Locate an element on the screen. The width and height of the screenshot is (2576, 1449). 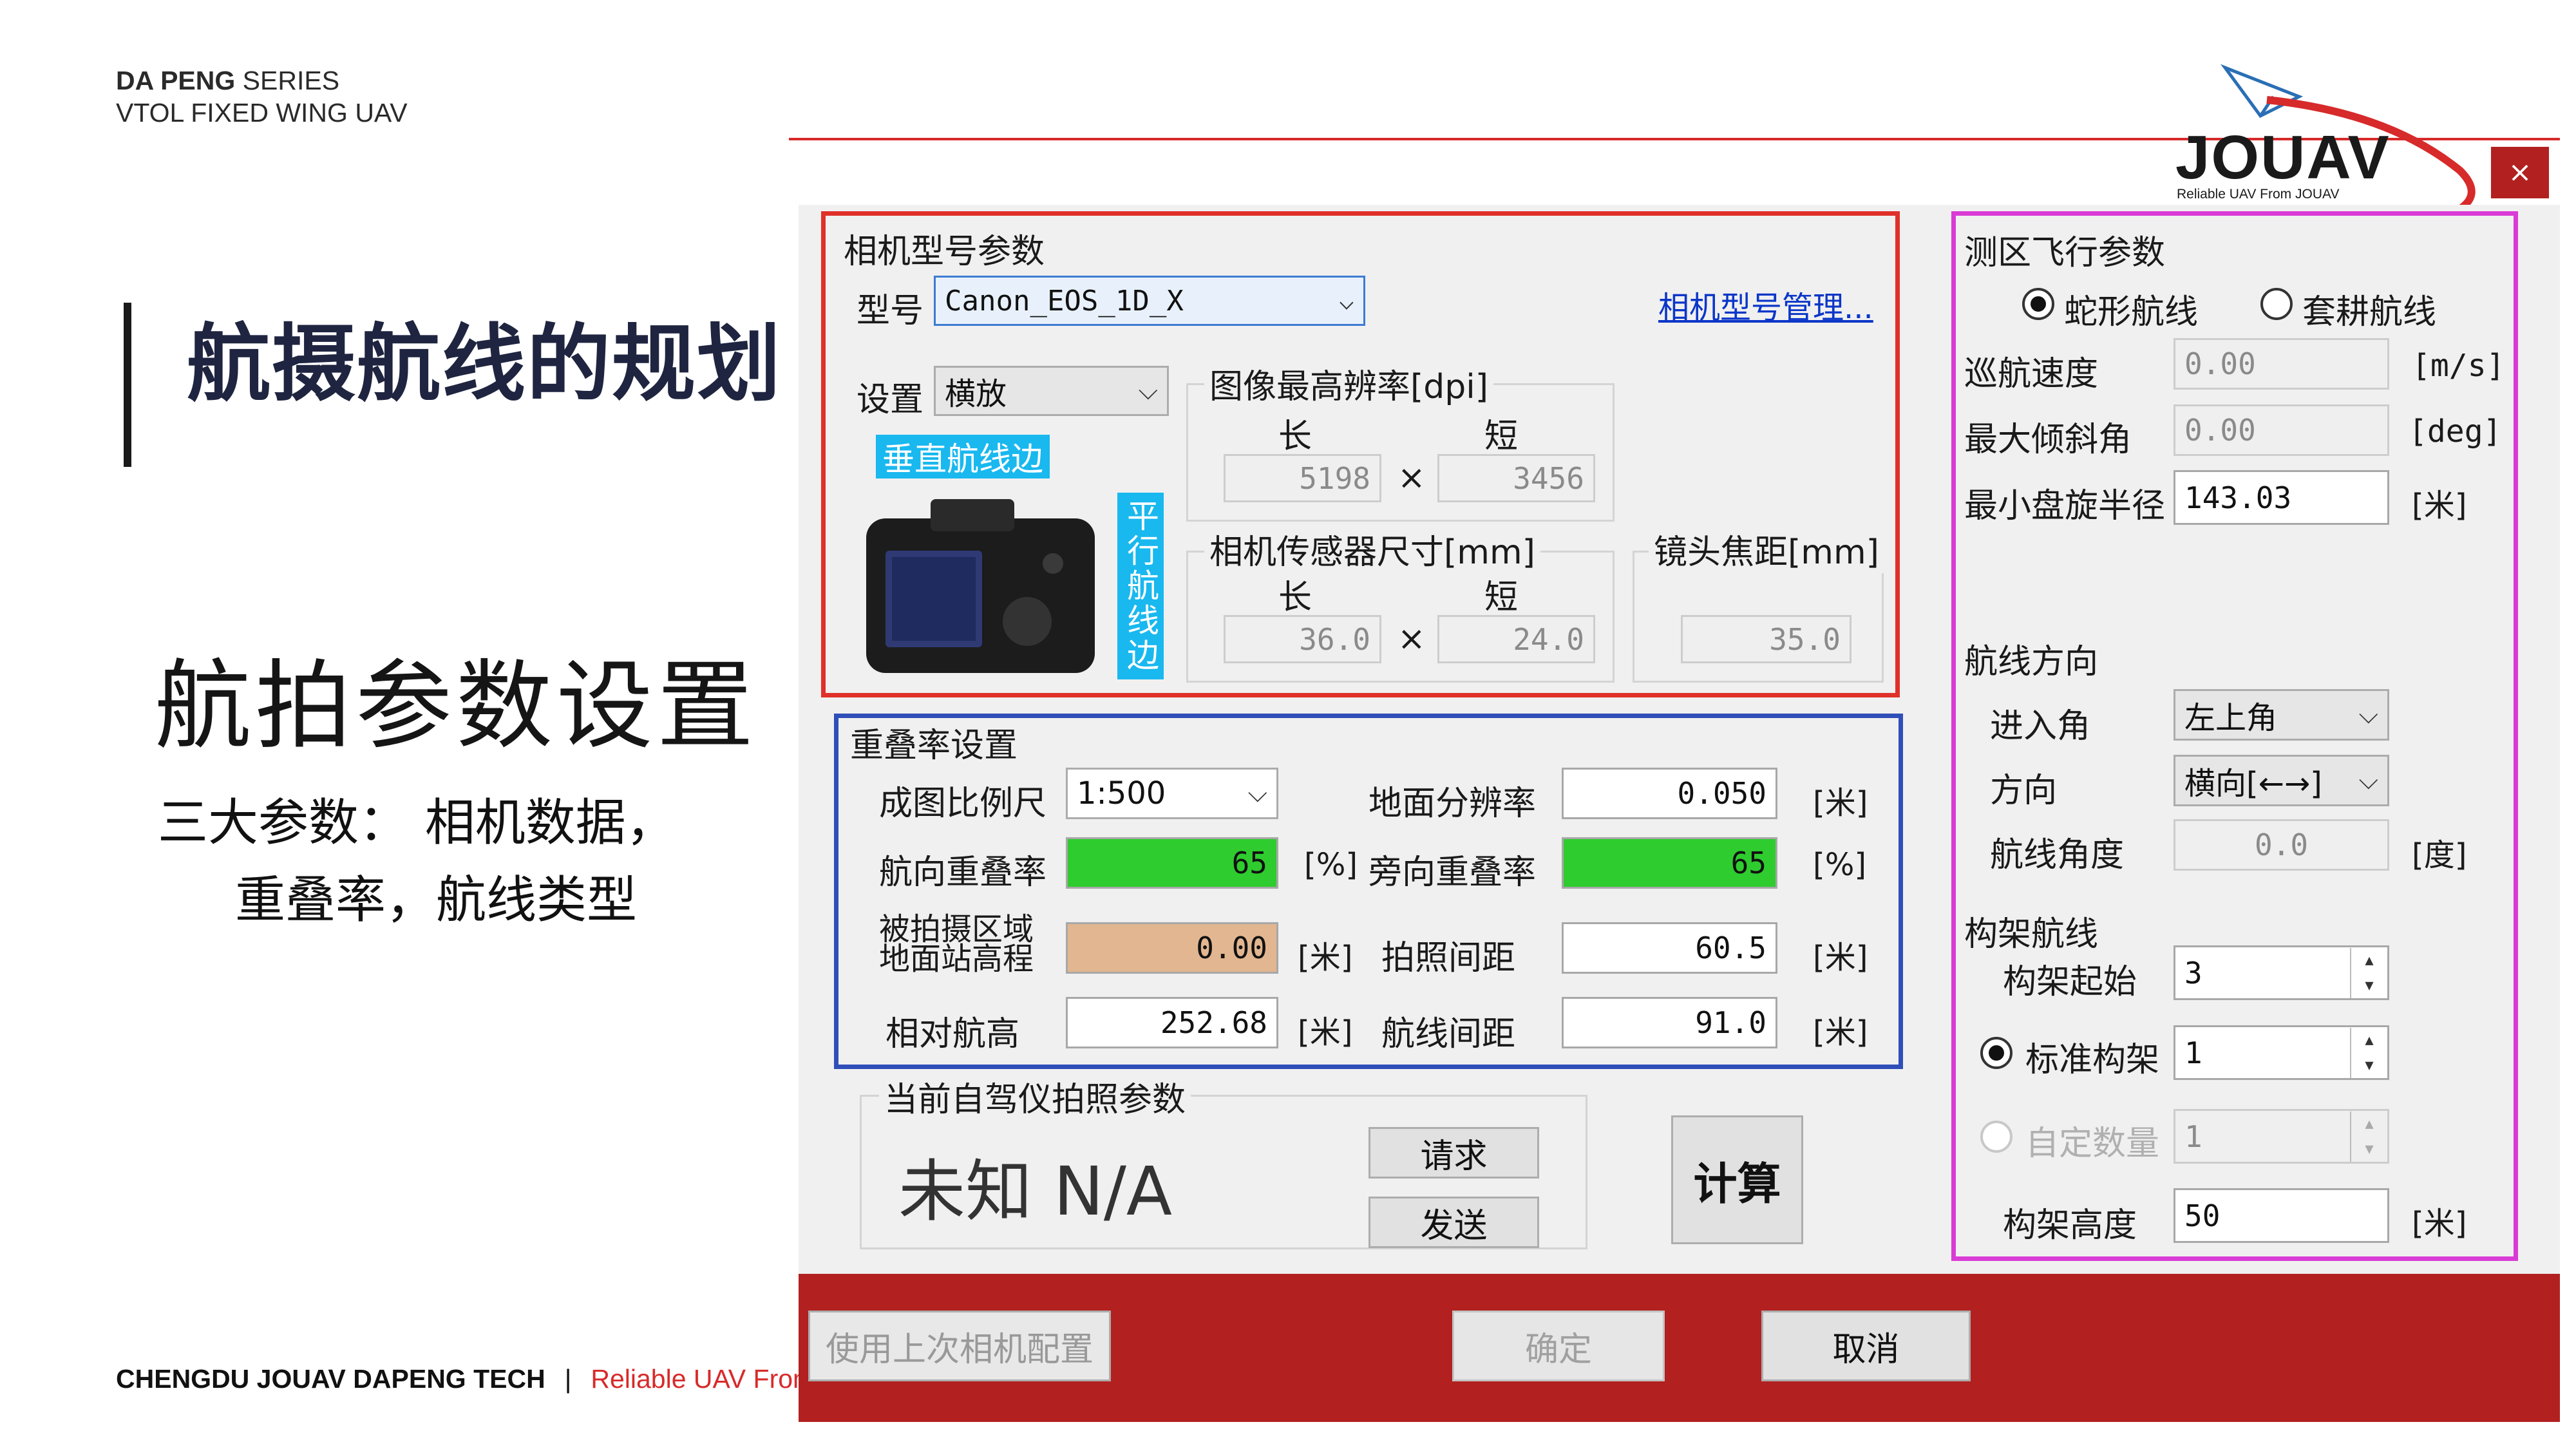
standard-frame-value: 1 is located at coordinates (2193, 1052).